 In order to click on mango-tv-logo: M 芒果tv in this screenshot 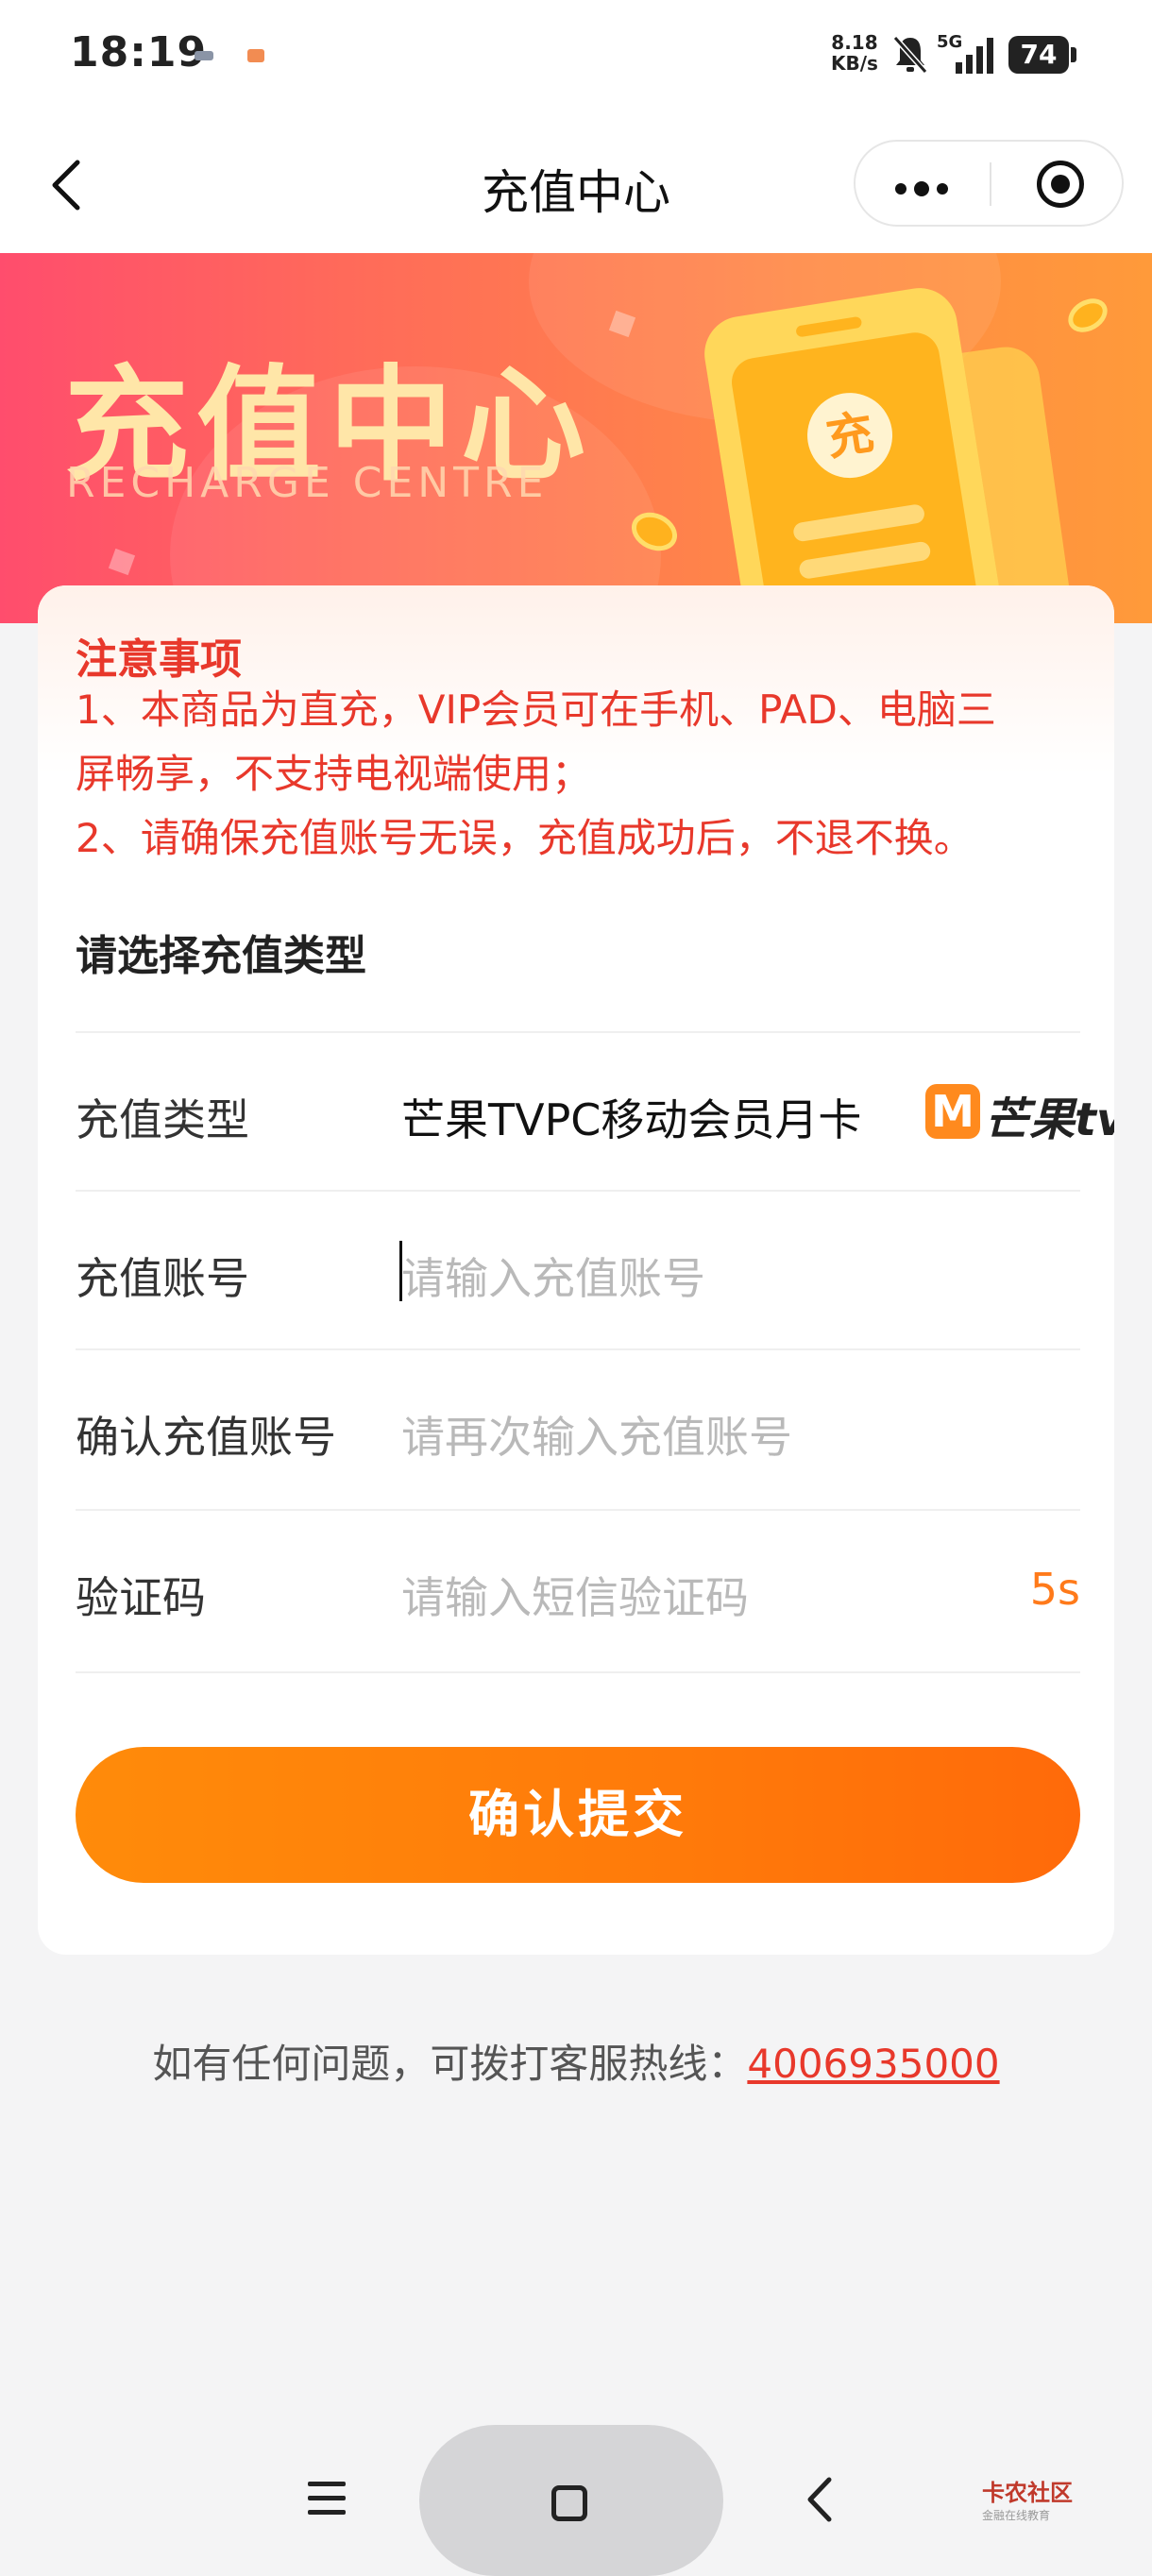, I will do `click(1019, 1114)`.